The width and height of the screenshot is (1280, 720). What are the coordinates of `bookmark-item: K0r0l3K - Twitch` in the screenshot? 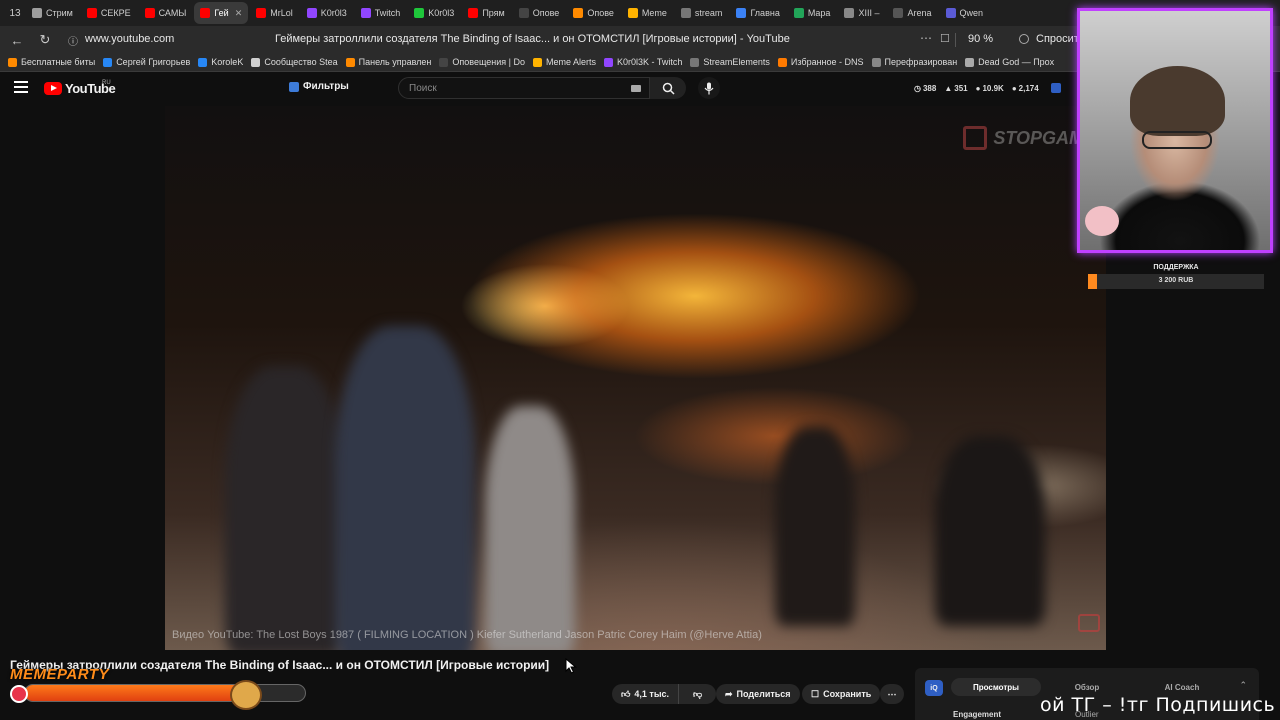 It's located at (643, 62).